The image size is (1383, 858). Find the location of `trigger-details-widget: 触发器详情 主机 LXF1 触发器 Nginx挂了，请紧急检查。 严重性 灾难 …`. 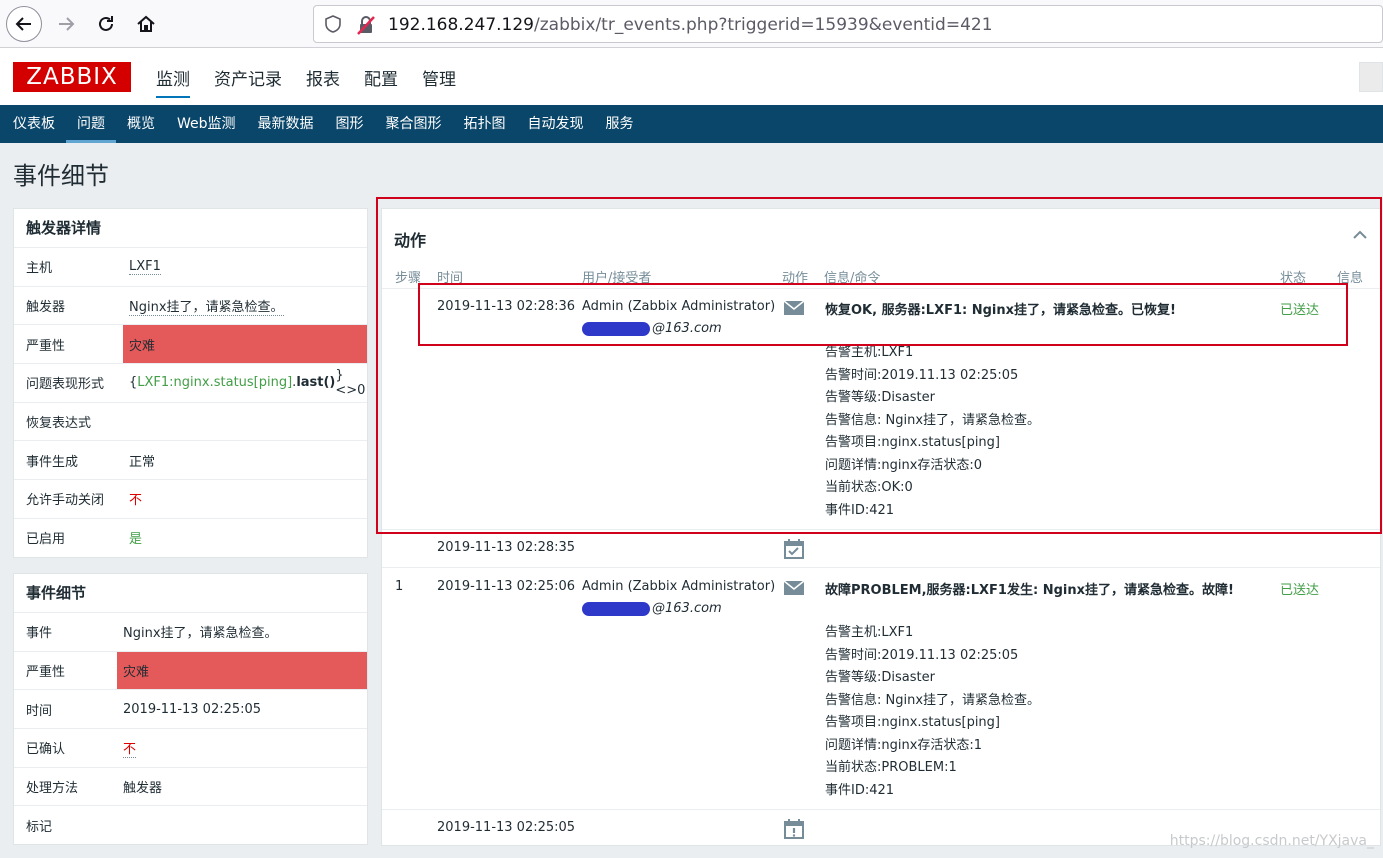

trigger-details-widget: 触发器详情 主机 LXF1 触发器 Nginx挂了，请紧急检查。 严重性 灾难 … is located at coordinates (190, 383).